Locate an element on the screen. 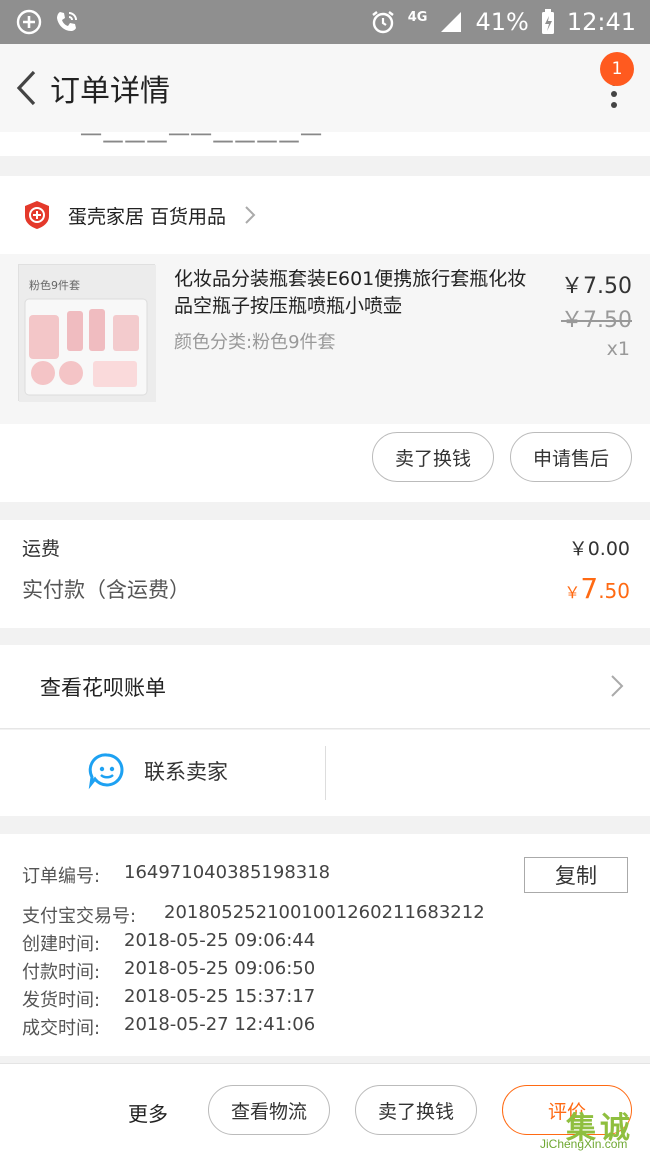 The image size is (650, 1155). created-value: 2018-05-25 09:06:44 is located at coordinates (220, 940).